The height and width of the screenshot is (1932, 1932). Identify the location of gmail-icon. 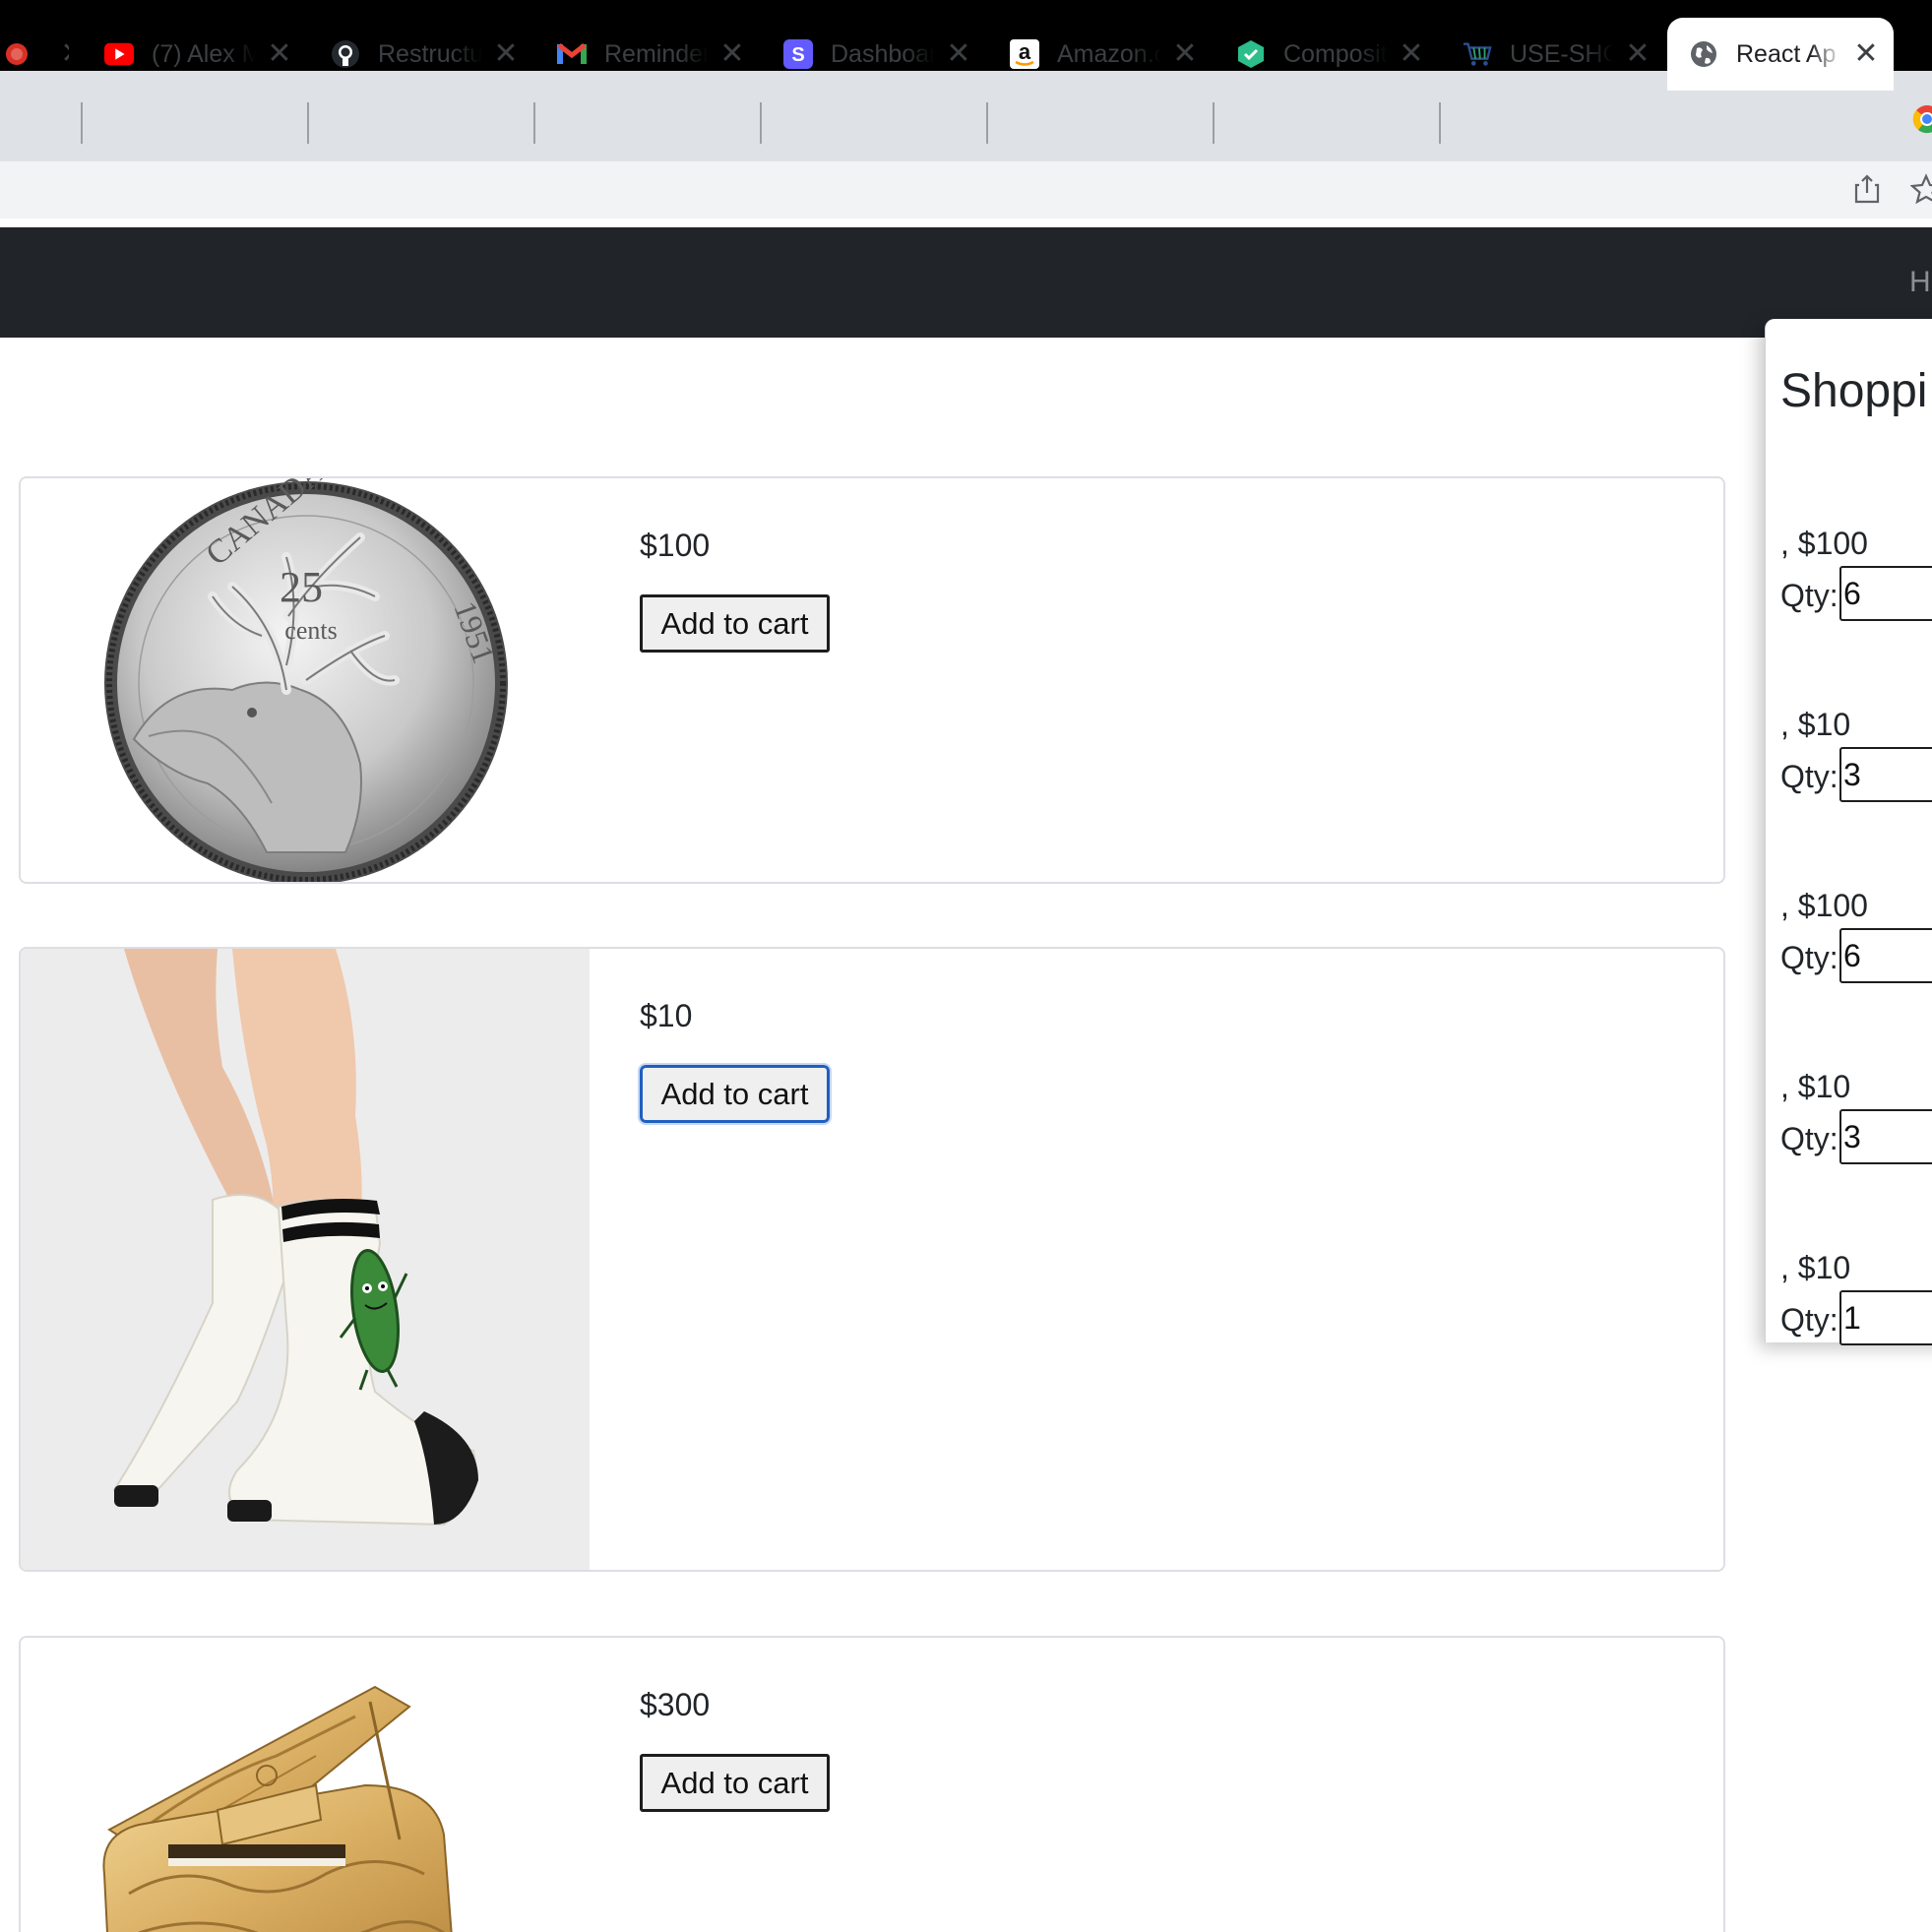
(572, 54).